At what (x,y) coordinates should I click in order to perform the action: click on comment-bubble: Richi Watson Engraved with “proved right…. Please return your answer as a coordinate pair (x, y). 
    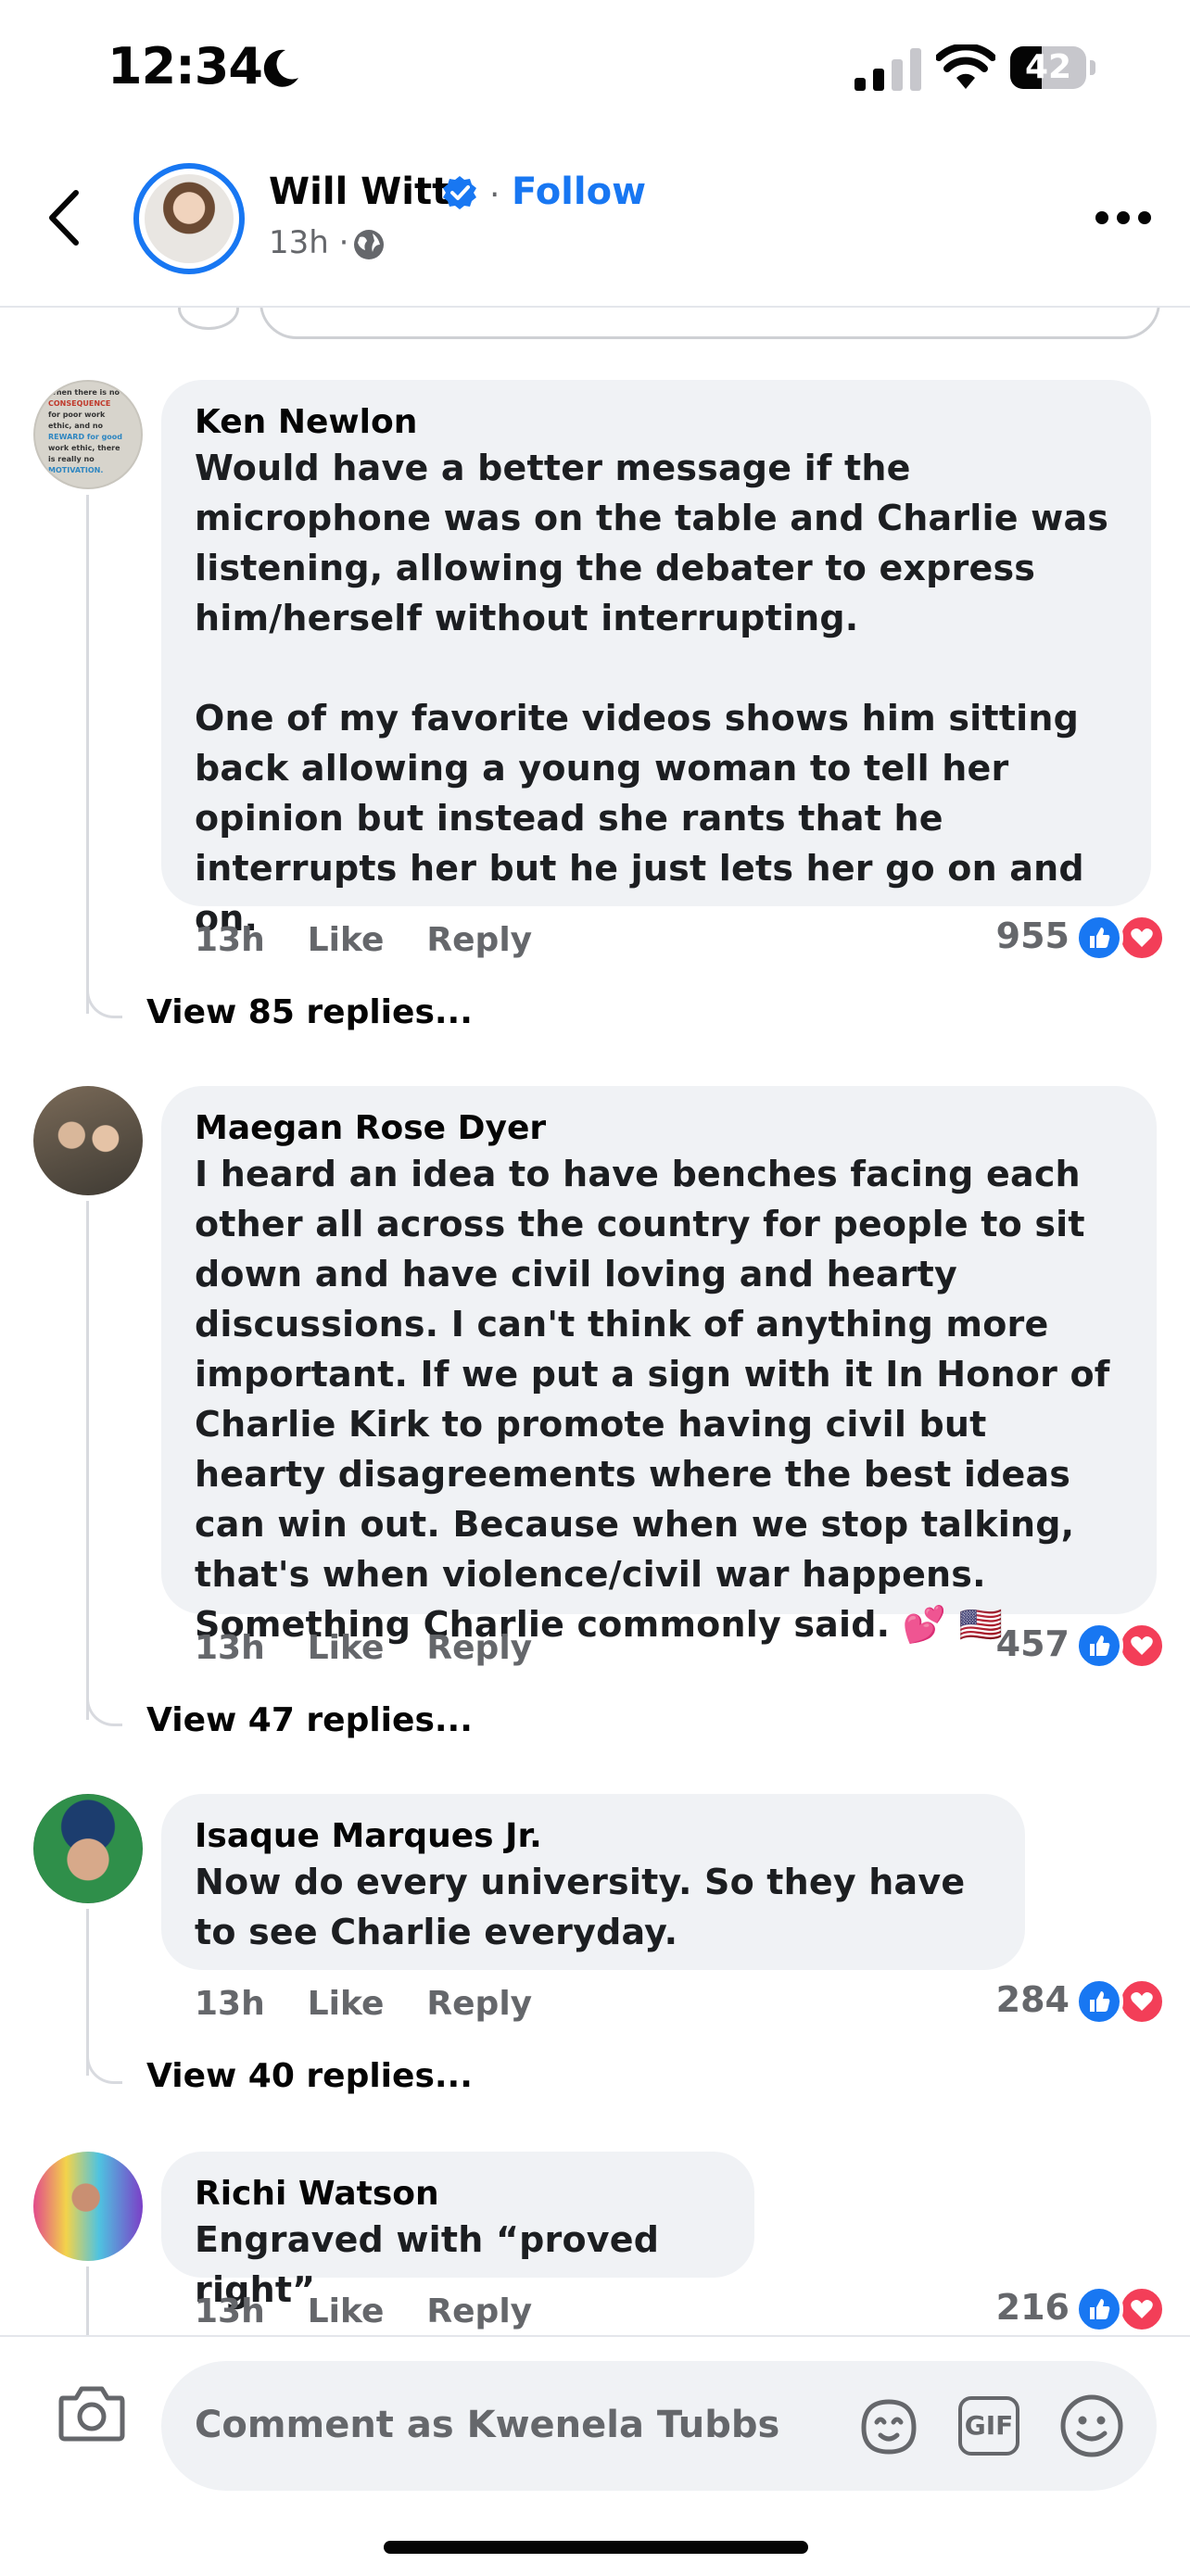
    Looking at the image, I should click on (457, 2231).